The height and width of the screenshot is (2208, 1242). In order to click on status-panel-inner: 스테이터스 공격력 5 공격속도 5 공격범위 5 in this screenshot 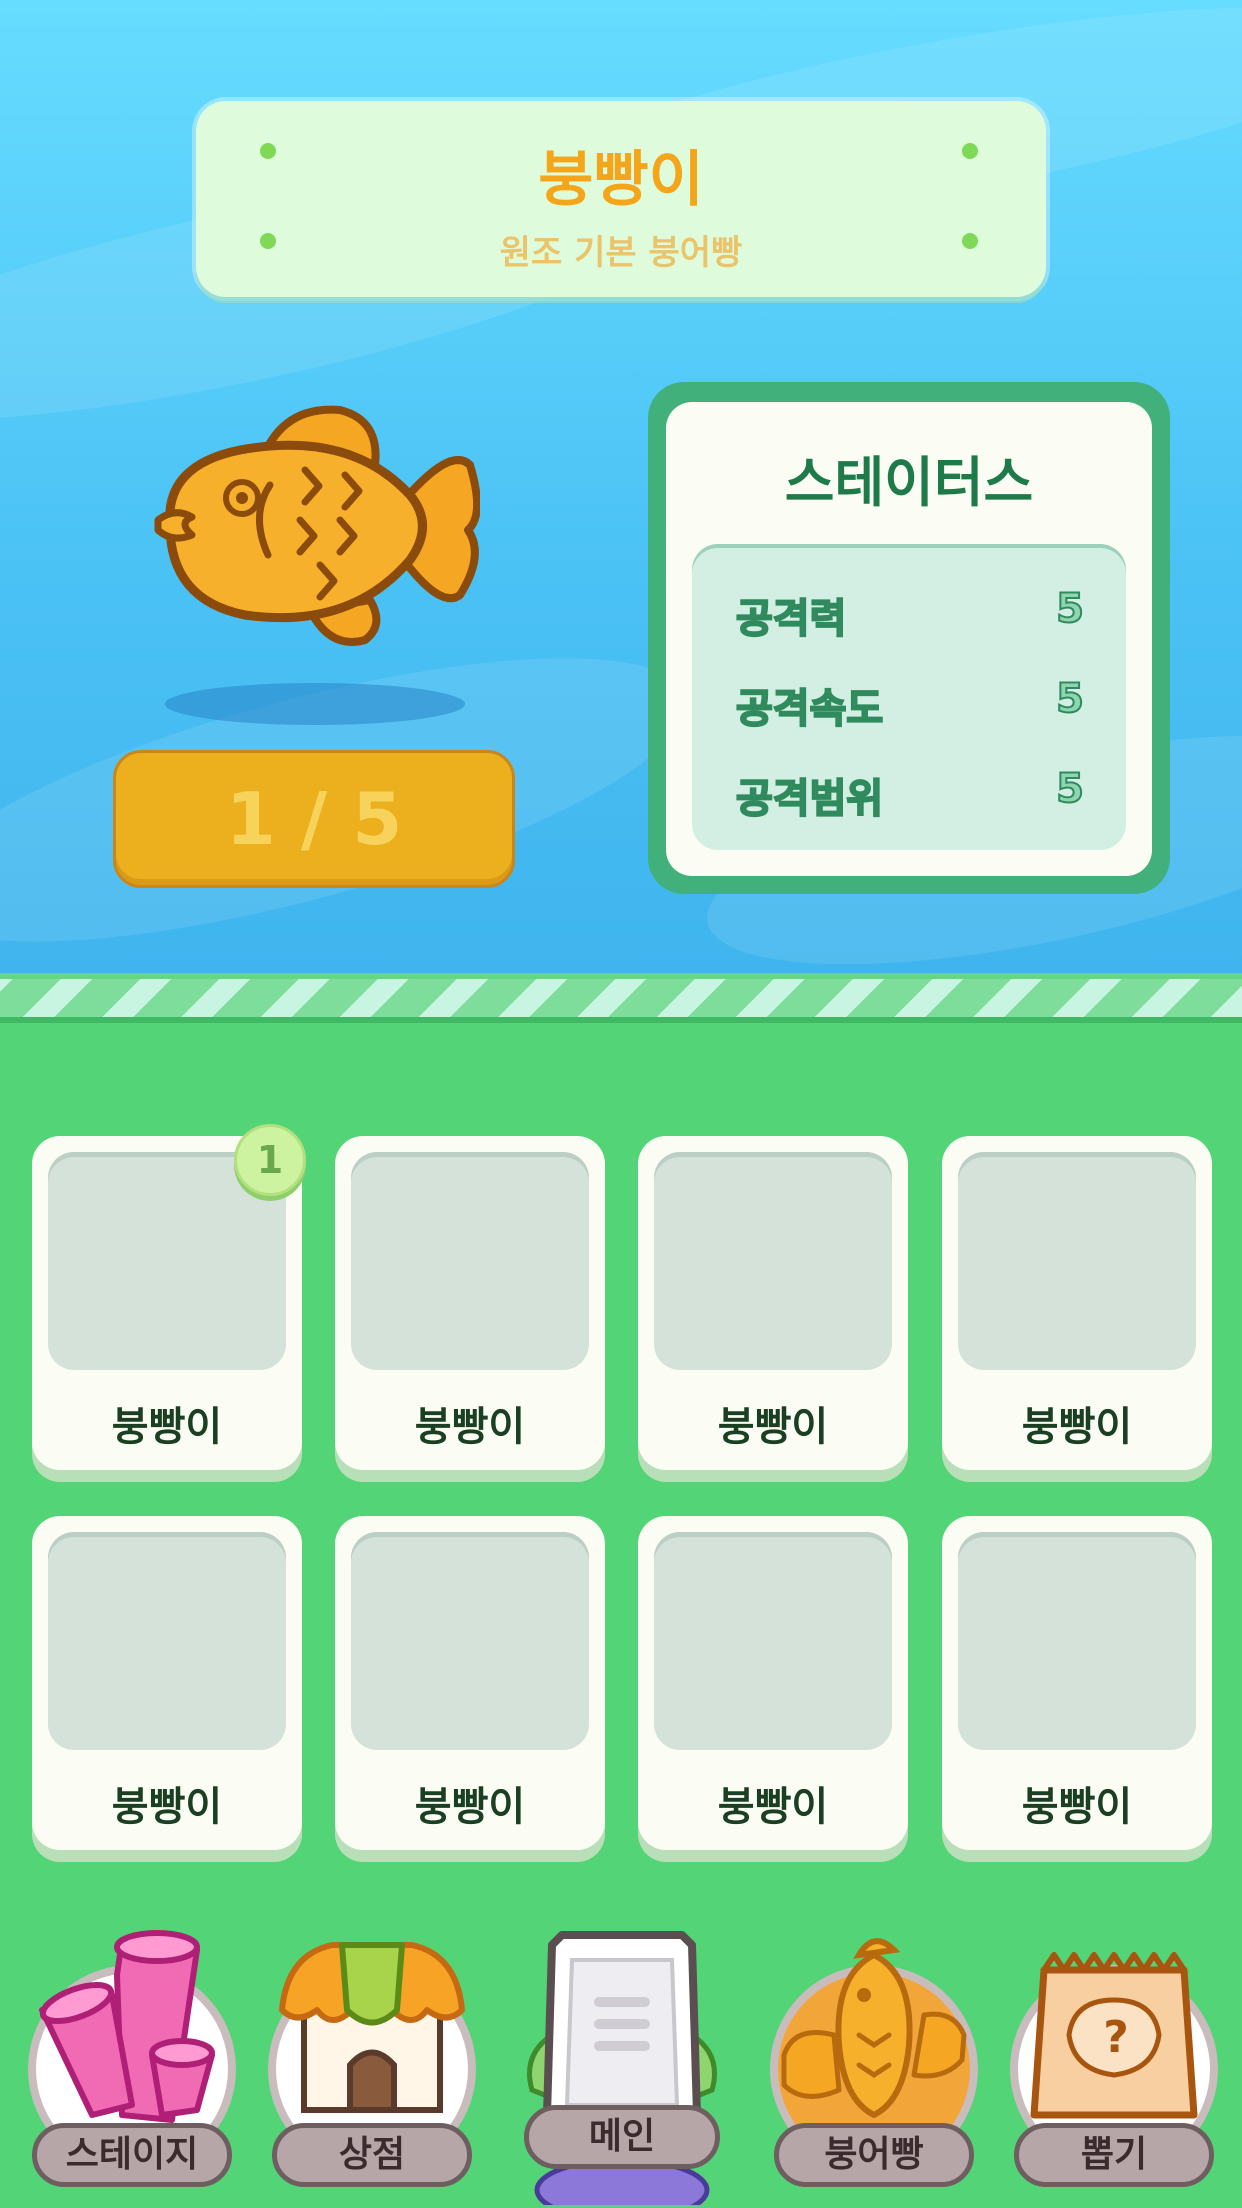, I will do `click(909, 639)`.